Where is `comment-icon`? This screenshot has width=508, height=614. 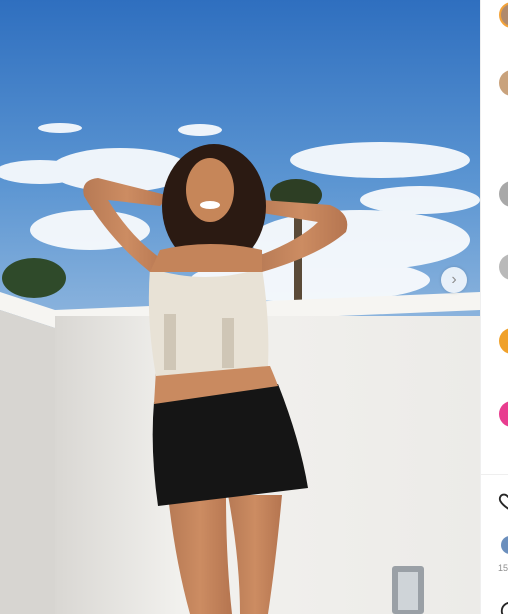 comment-icon is located at coordinates (503, 607).